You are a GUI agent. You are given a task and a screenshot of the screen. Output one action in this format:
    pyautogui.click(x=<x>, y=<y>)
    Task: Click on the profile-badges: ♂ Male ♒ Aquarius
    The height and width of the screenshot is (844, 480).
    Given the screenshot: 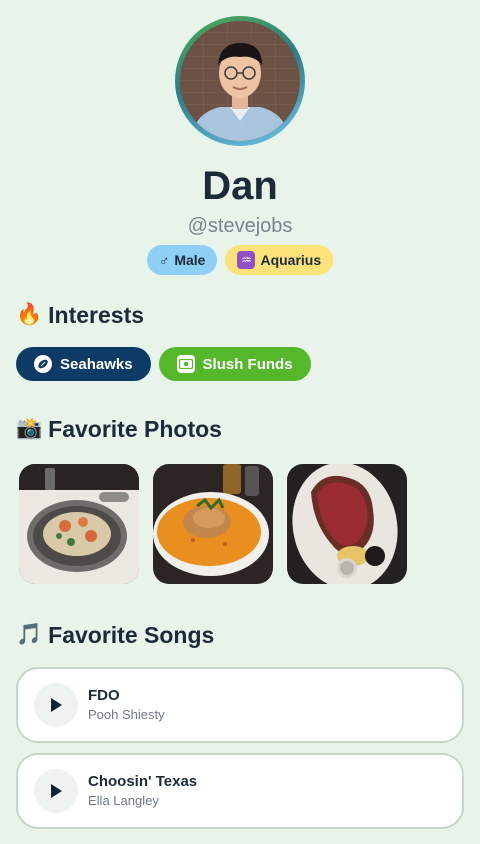 What is the action you would take?
    pyautogui.click(x=240, y=260)
    